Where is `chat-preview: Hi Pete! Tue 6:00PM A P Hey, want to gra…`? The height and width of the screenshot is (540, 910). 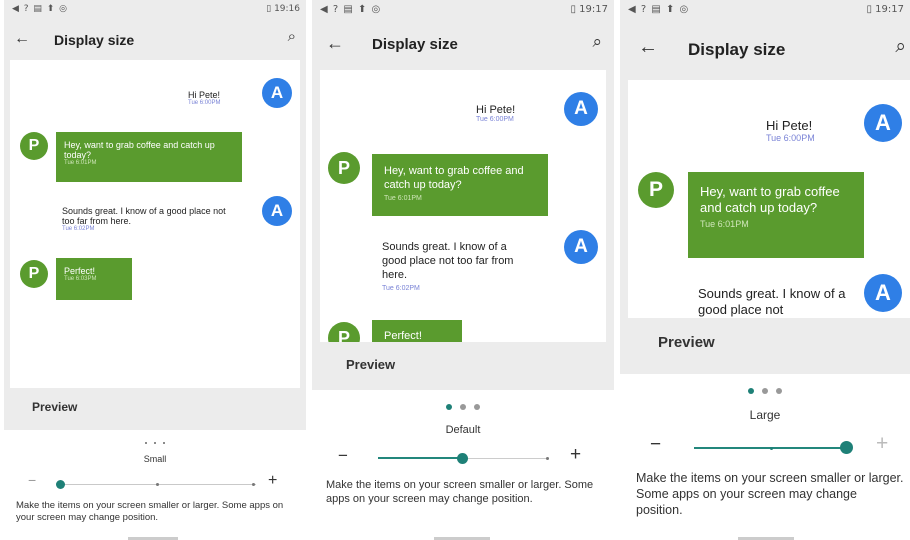
chat-preview: Hi Pete! Tue 6:00PM A P Hey, want to gra… is located at coordinates (769, 199).